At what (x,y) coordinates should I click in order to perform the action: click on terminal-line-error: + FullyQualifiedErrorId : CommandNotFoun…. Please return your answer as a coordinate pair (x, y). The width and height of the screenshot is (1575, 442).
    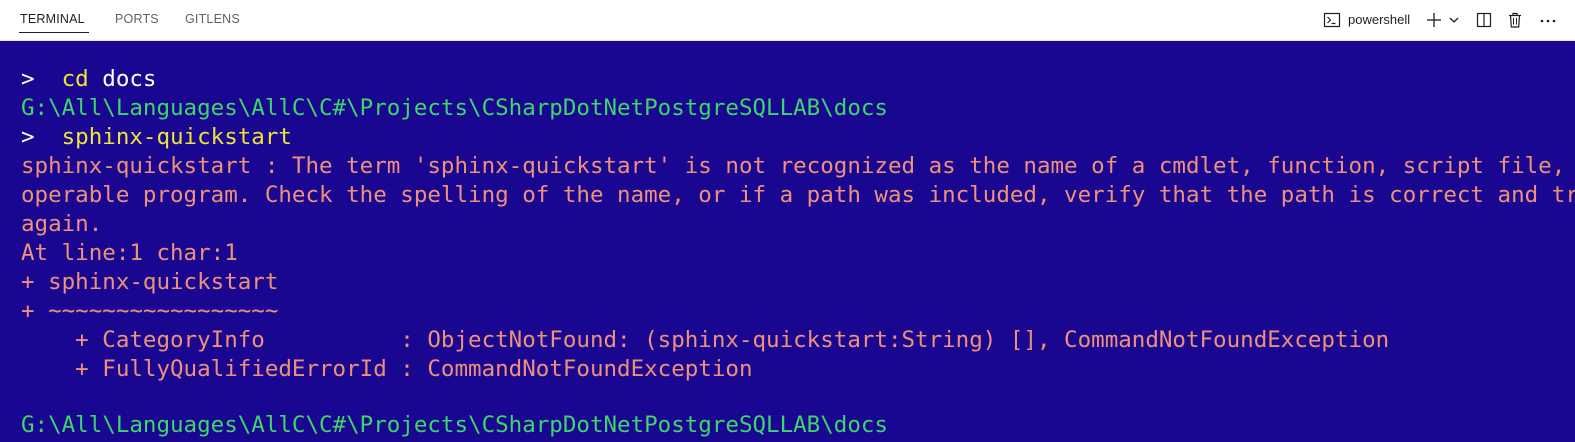
    Looking at the image, I should click on (387, 369).